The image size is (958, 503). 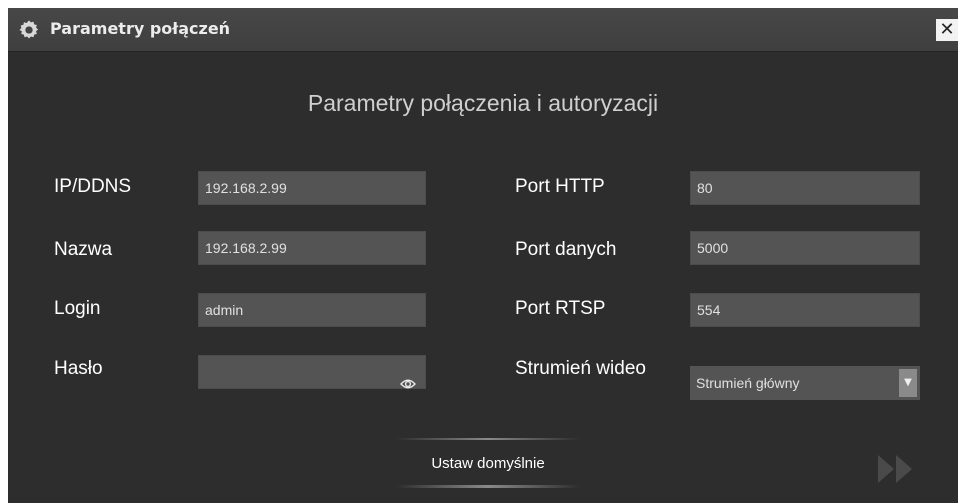 What do you see at coordinates (560, 308) in the screenshot?
I see `port-rtsp-label: Port RTSP` at bounding box center [560, 308].